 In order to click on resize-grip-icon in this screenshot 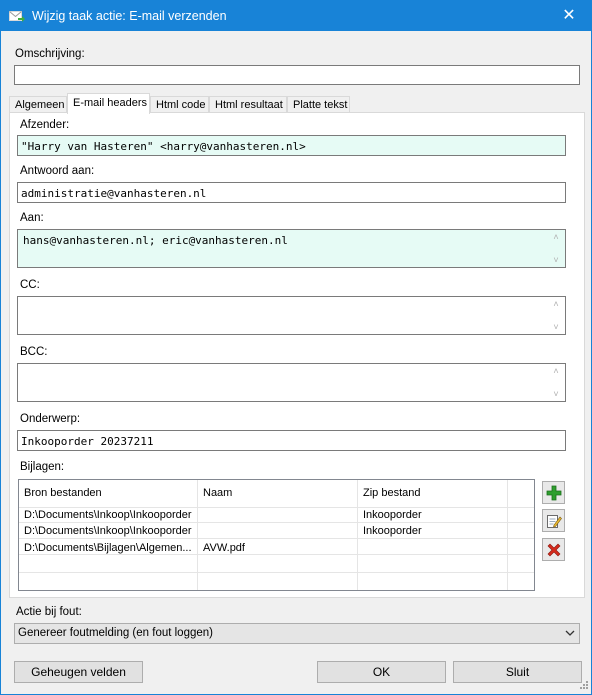, I will do `click(583, 686)`.